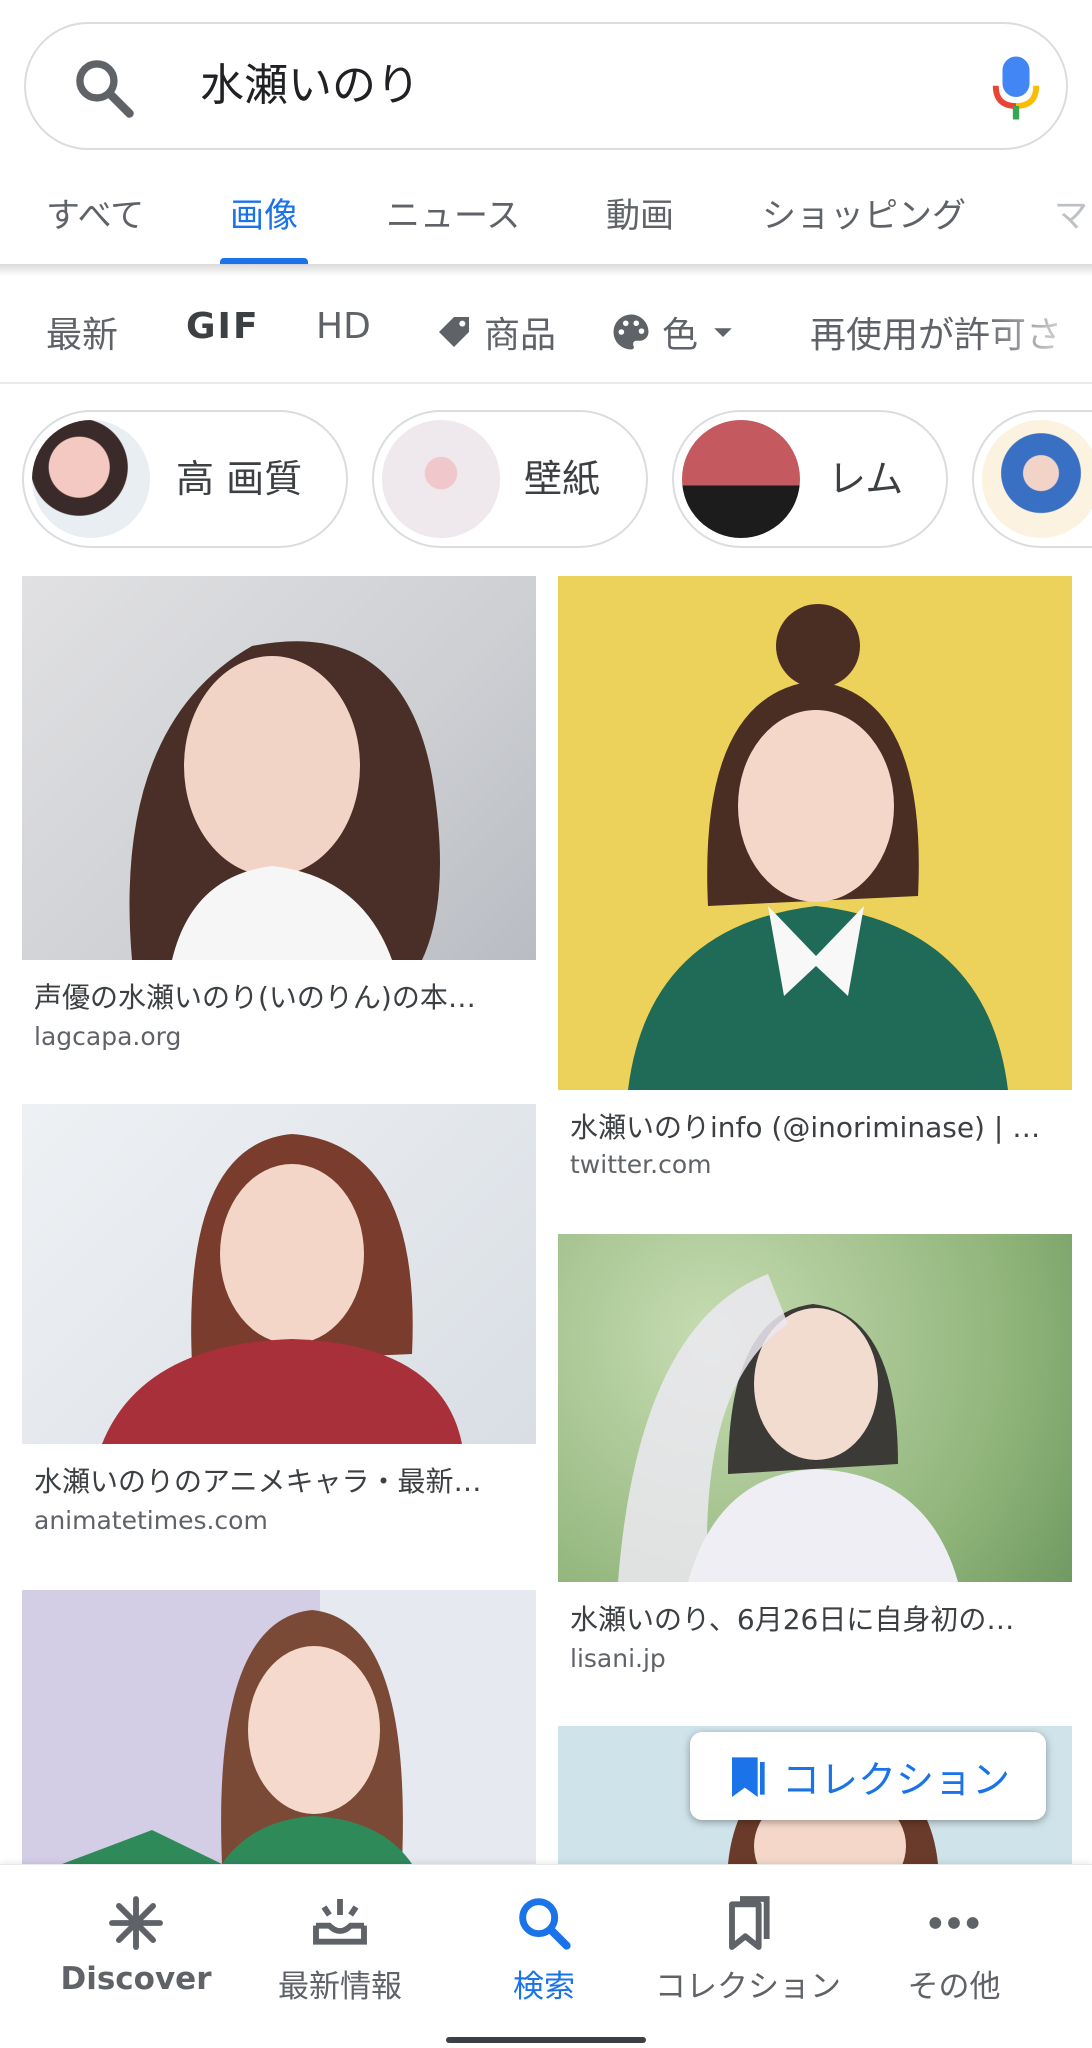  I want to click on result-source: animatetimes.com, so click(151, 1520).